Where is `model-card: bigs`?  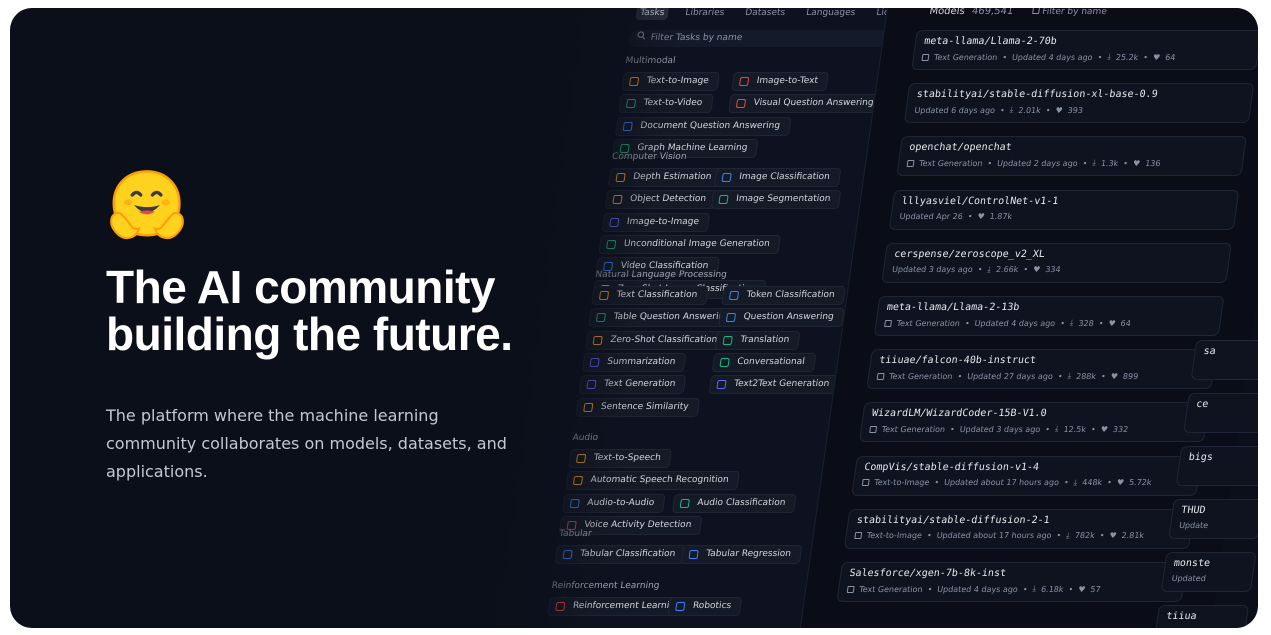 model-card: bigs is located at coordinates (1216, 466).